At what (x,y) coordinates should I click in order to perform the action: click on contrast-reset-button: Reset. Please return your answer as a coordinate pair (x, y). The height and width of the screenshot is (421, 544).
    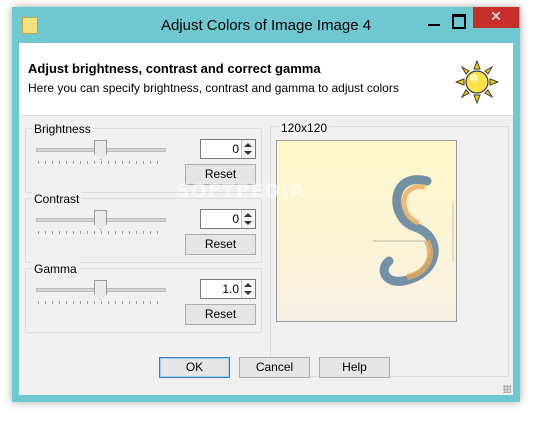
    Looking at the image, I should click on (220, 244).